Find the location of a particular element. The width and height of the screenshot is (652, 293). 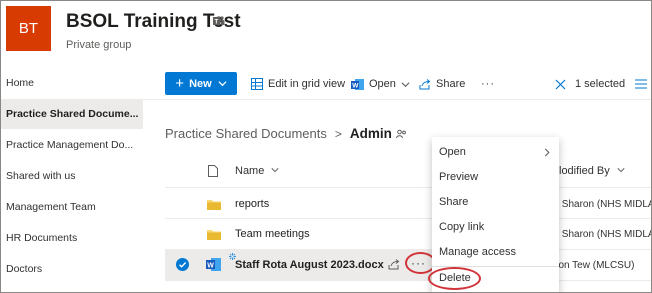

selected-checkmark-icon is located at coordinates (182, 264).